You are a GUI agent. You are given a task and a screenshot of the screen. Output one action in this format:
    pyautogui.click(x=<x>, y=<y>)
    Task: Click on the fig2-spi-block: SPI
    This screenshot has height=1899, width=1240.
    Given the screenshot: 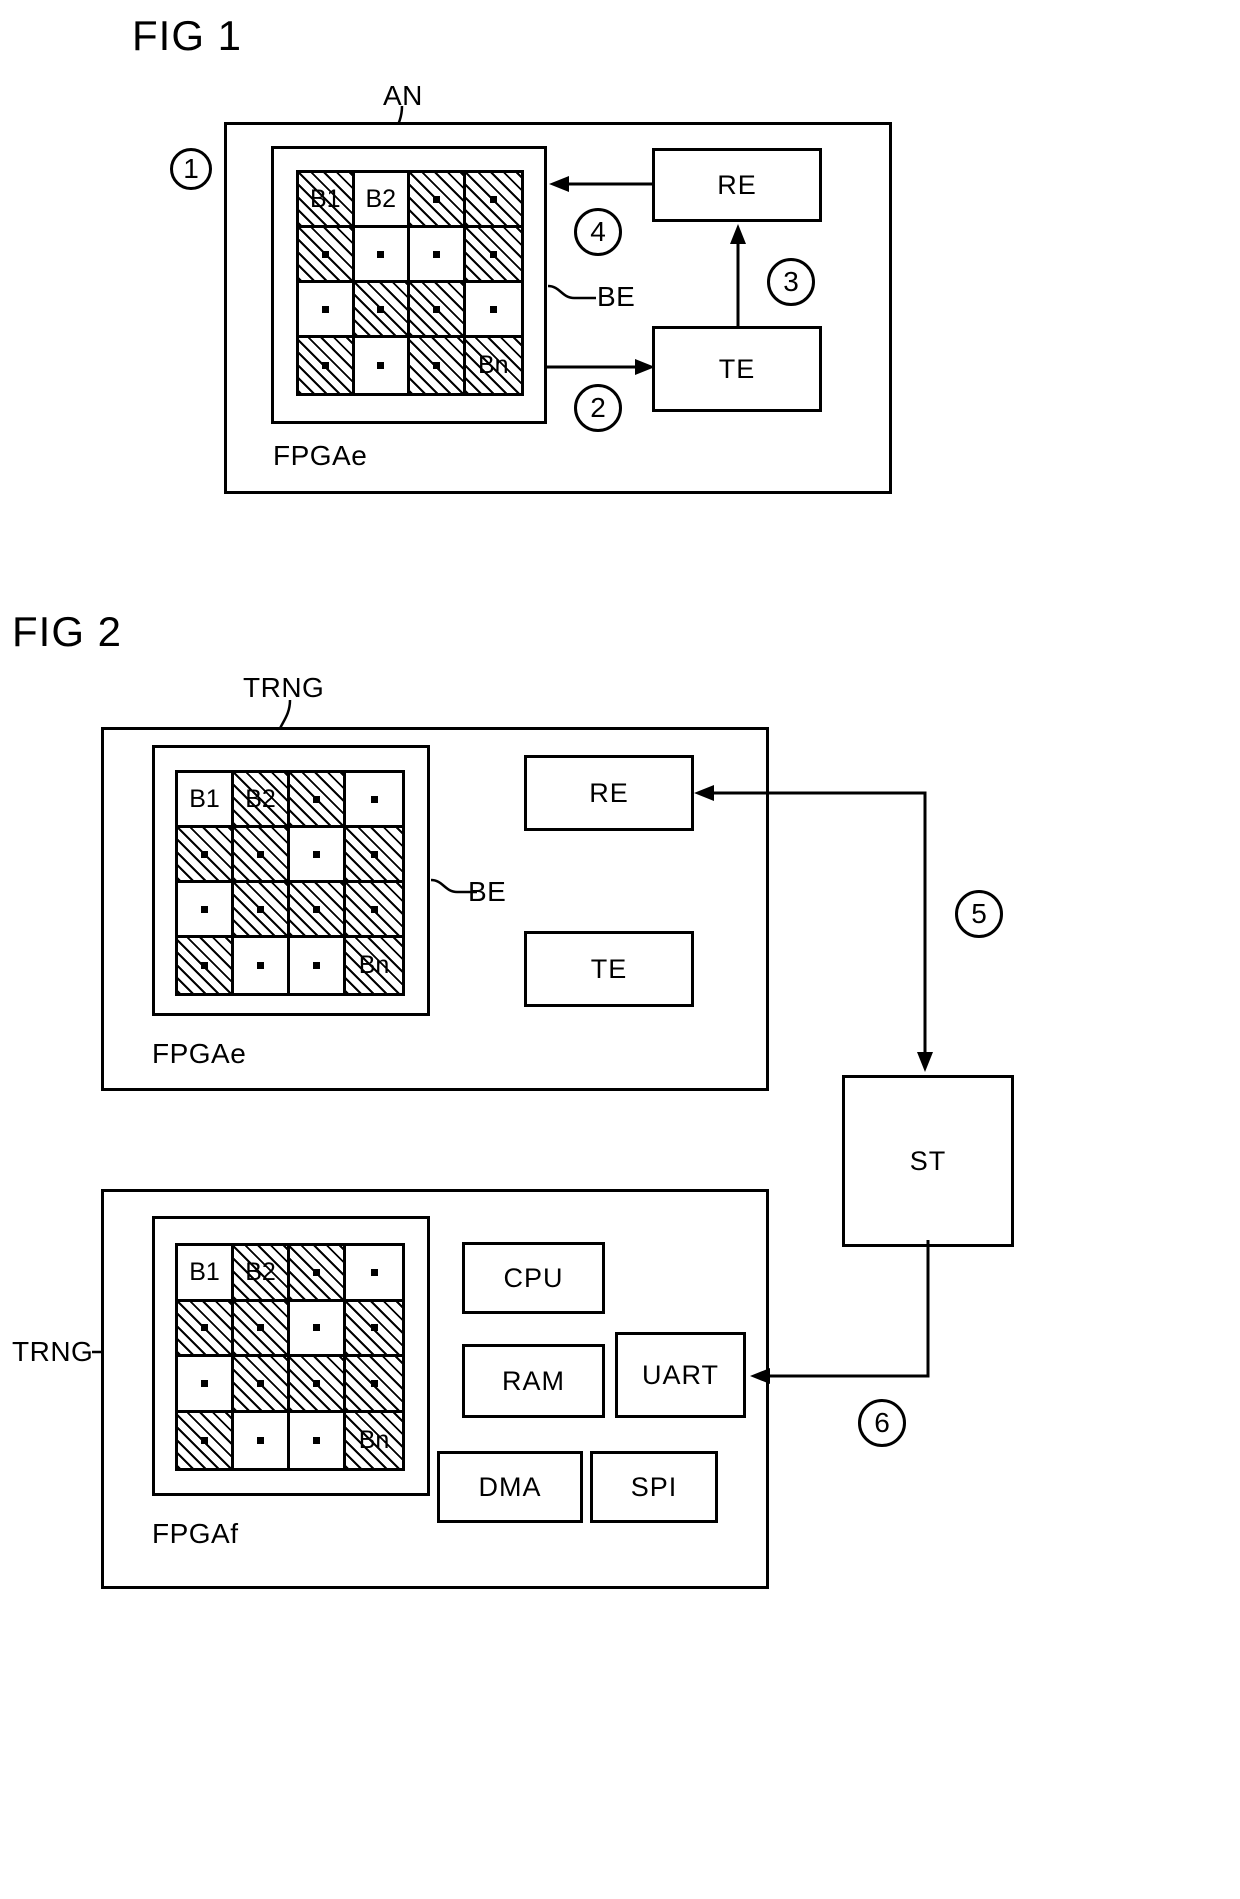 What is the action you would take?
    pyautogui.click(x=654, y=1487)
    